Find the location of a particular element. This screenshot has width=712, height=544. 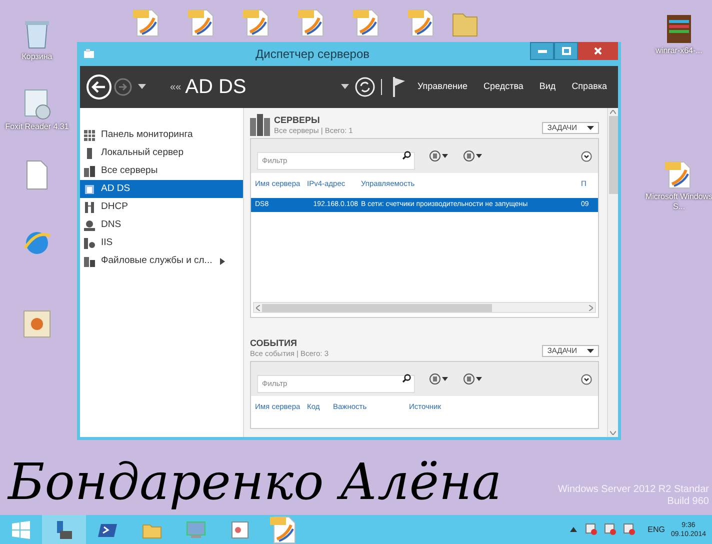

language-indicator: ENG is located at coordinates (656, 530).